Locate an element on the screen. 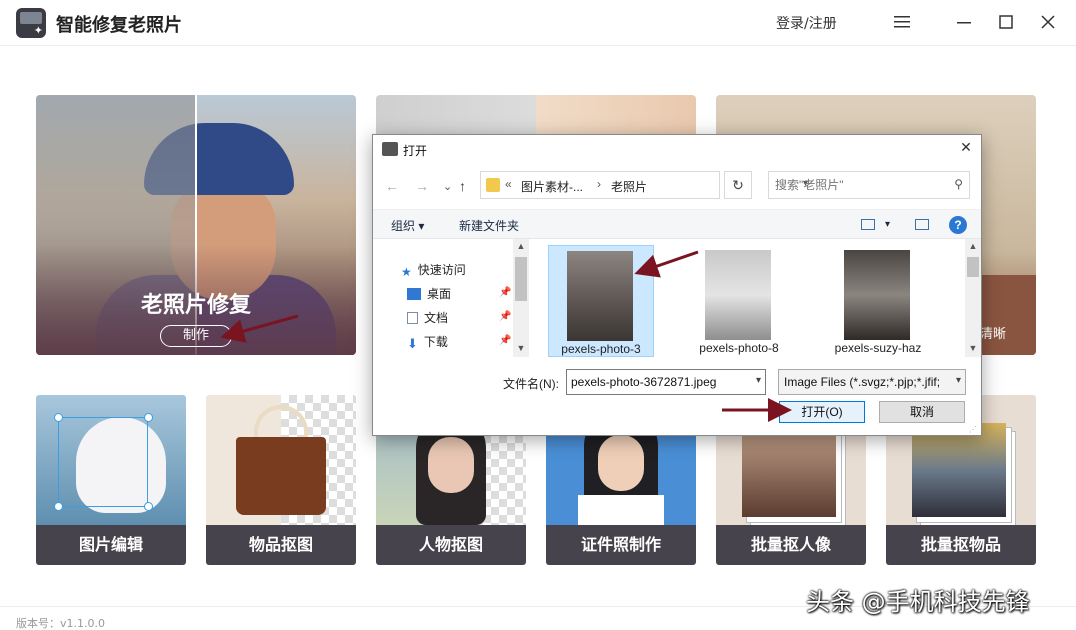 This screenshot has width=1076, height=630. maximize-icon is located at coordinates (1006, 22).